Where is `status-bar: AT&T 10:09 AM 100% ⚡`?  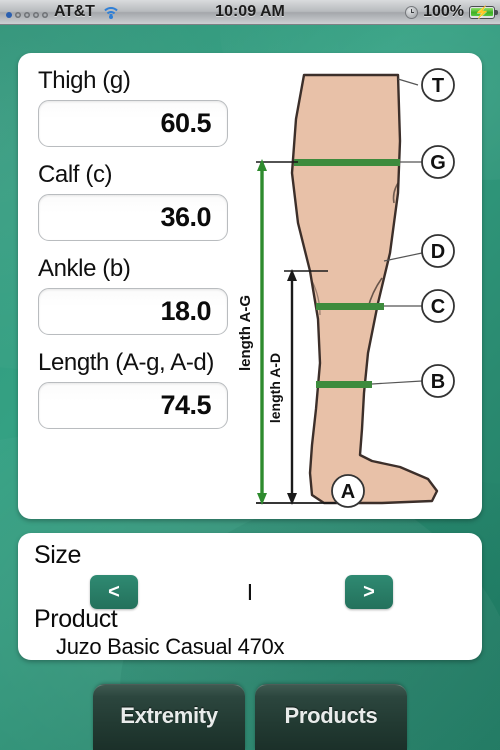
status-bar: AT&T 10:09 AM 100% ⚡ is located at coordinates (250, 12).